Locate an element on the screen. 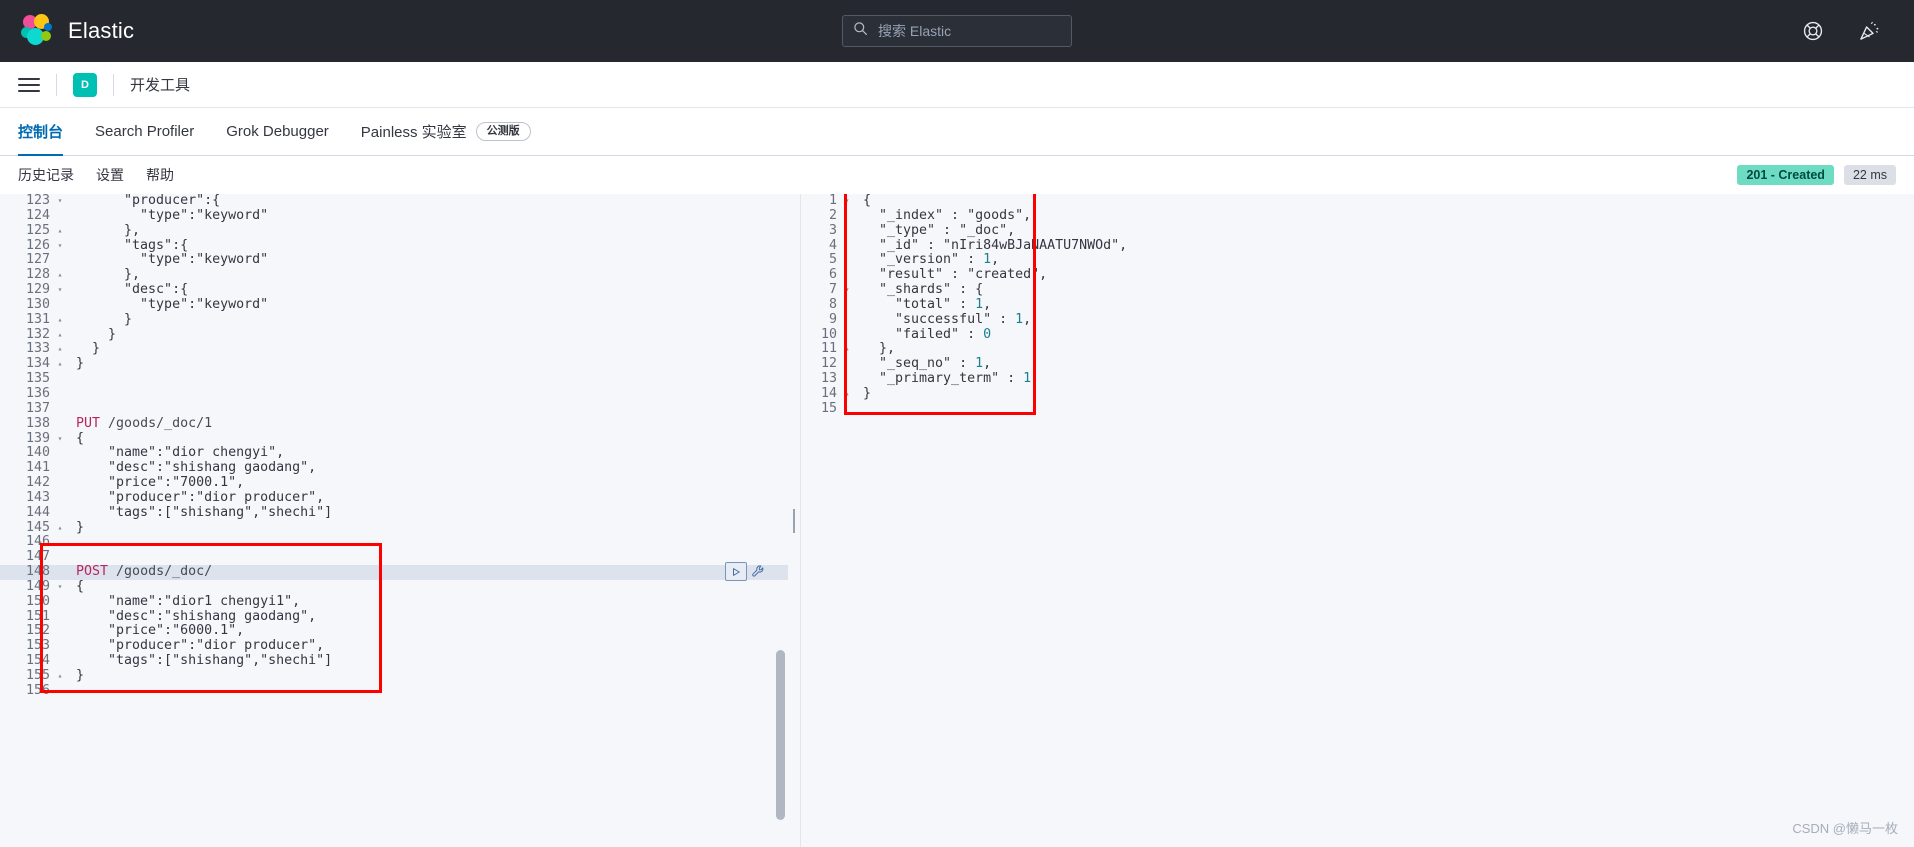 This screenshot has width=1914, height=847. global-search is located at coordinates (957, 31).